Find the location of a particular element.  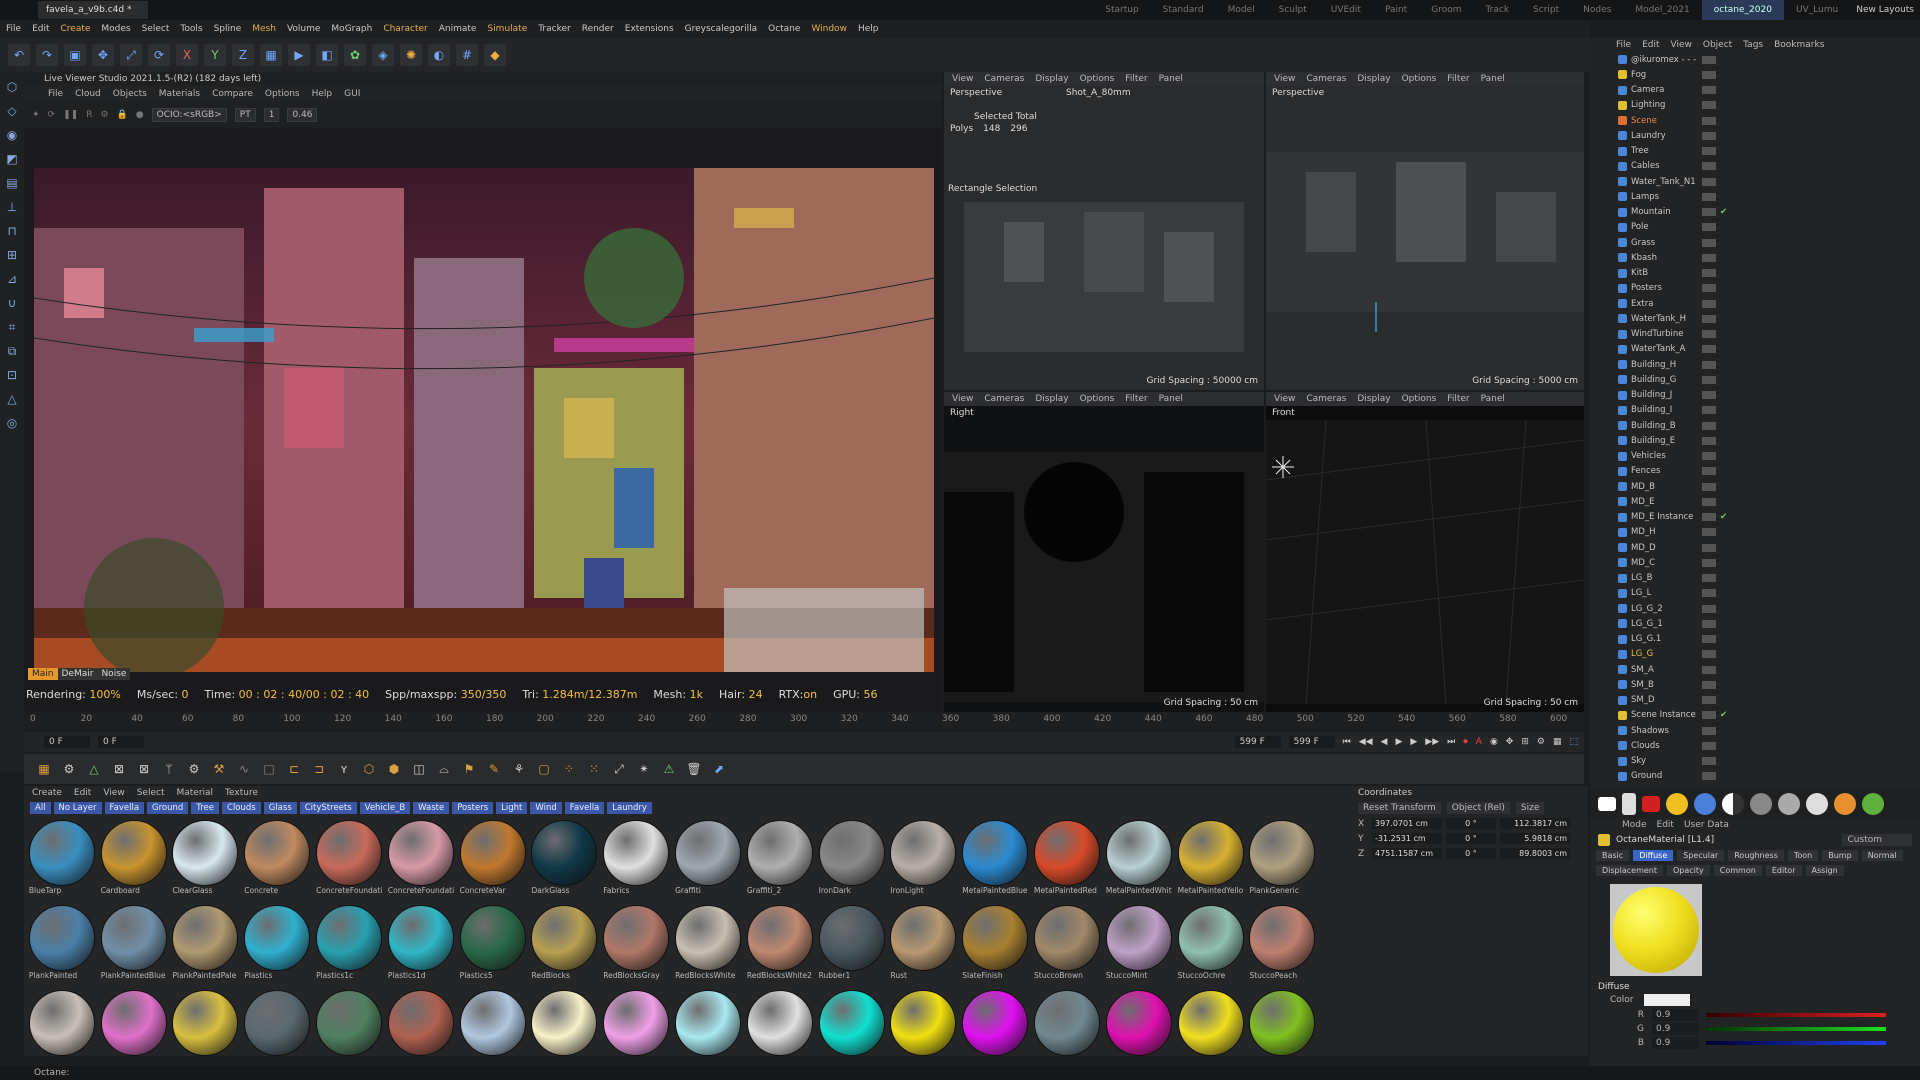

live-select-icon: ▣ is located at coordinates (75, 55).